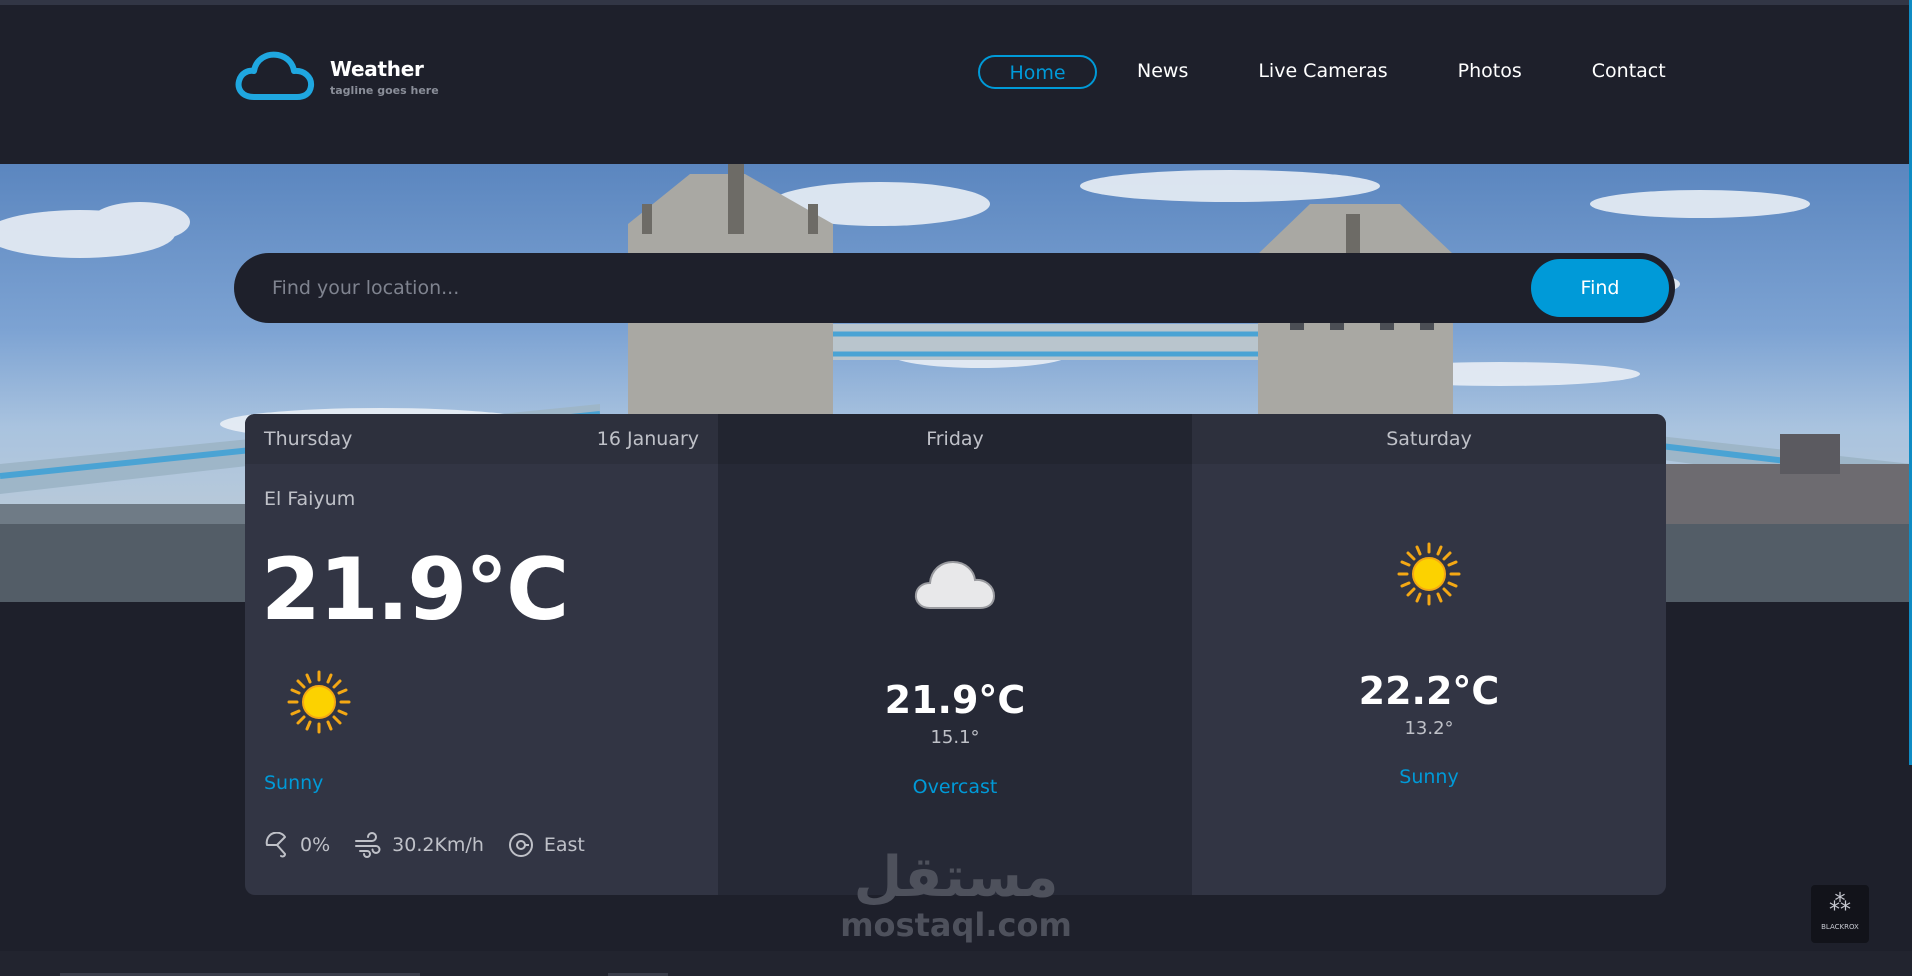  Describe the element at coordinates (647, 439) in the screenshot. I see `today-date: 16 January` at that location.